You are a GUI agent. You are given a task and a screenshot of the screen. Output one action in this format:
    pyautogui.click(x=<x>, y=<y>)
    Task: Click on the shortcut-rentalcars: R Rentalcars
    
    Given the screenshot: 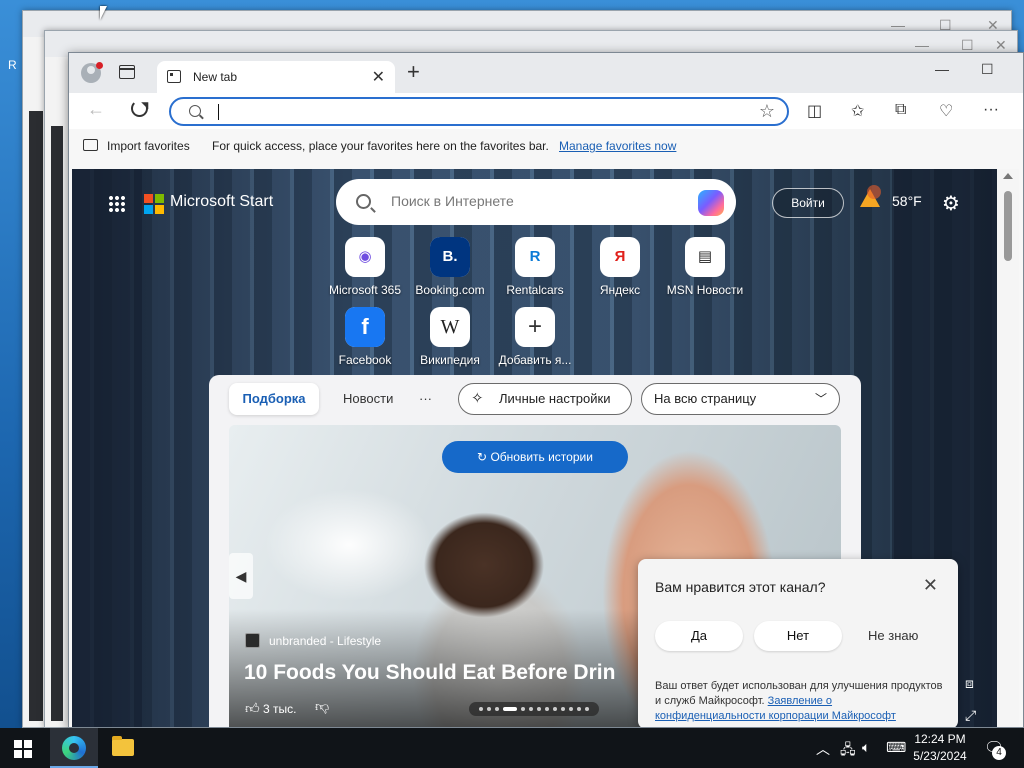 What is the action you would take?
    pyautogui.click(x=535, y=267)
    